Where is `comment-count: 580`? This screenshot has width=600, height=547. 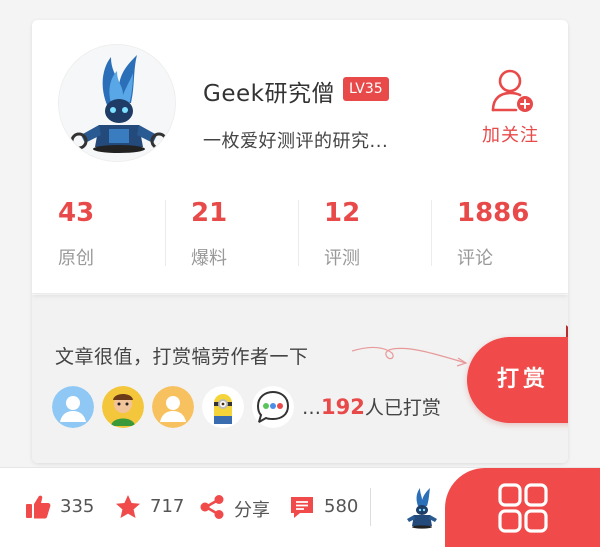 comment-count: 580 is located at coordinates (341, 506).